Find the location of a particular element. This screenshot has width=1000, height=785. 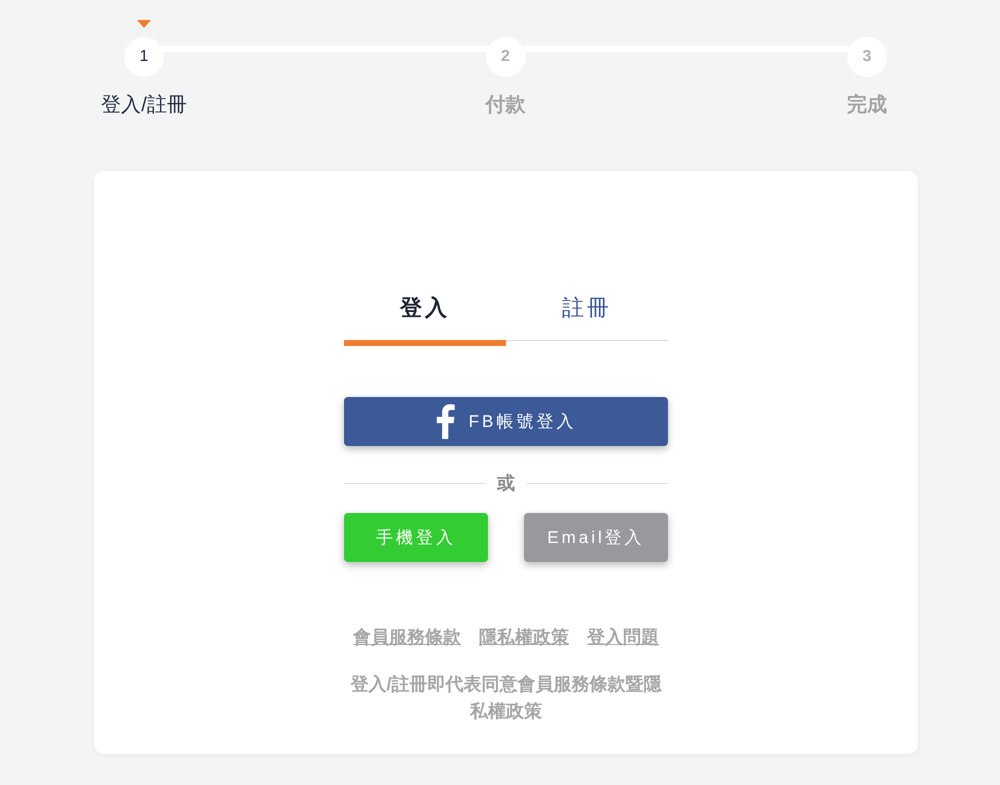

step-number: 2 is located at coordinates (506, 57).